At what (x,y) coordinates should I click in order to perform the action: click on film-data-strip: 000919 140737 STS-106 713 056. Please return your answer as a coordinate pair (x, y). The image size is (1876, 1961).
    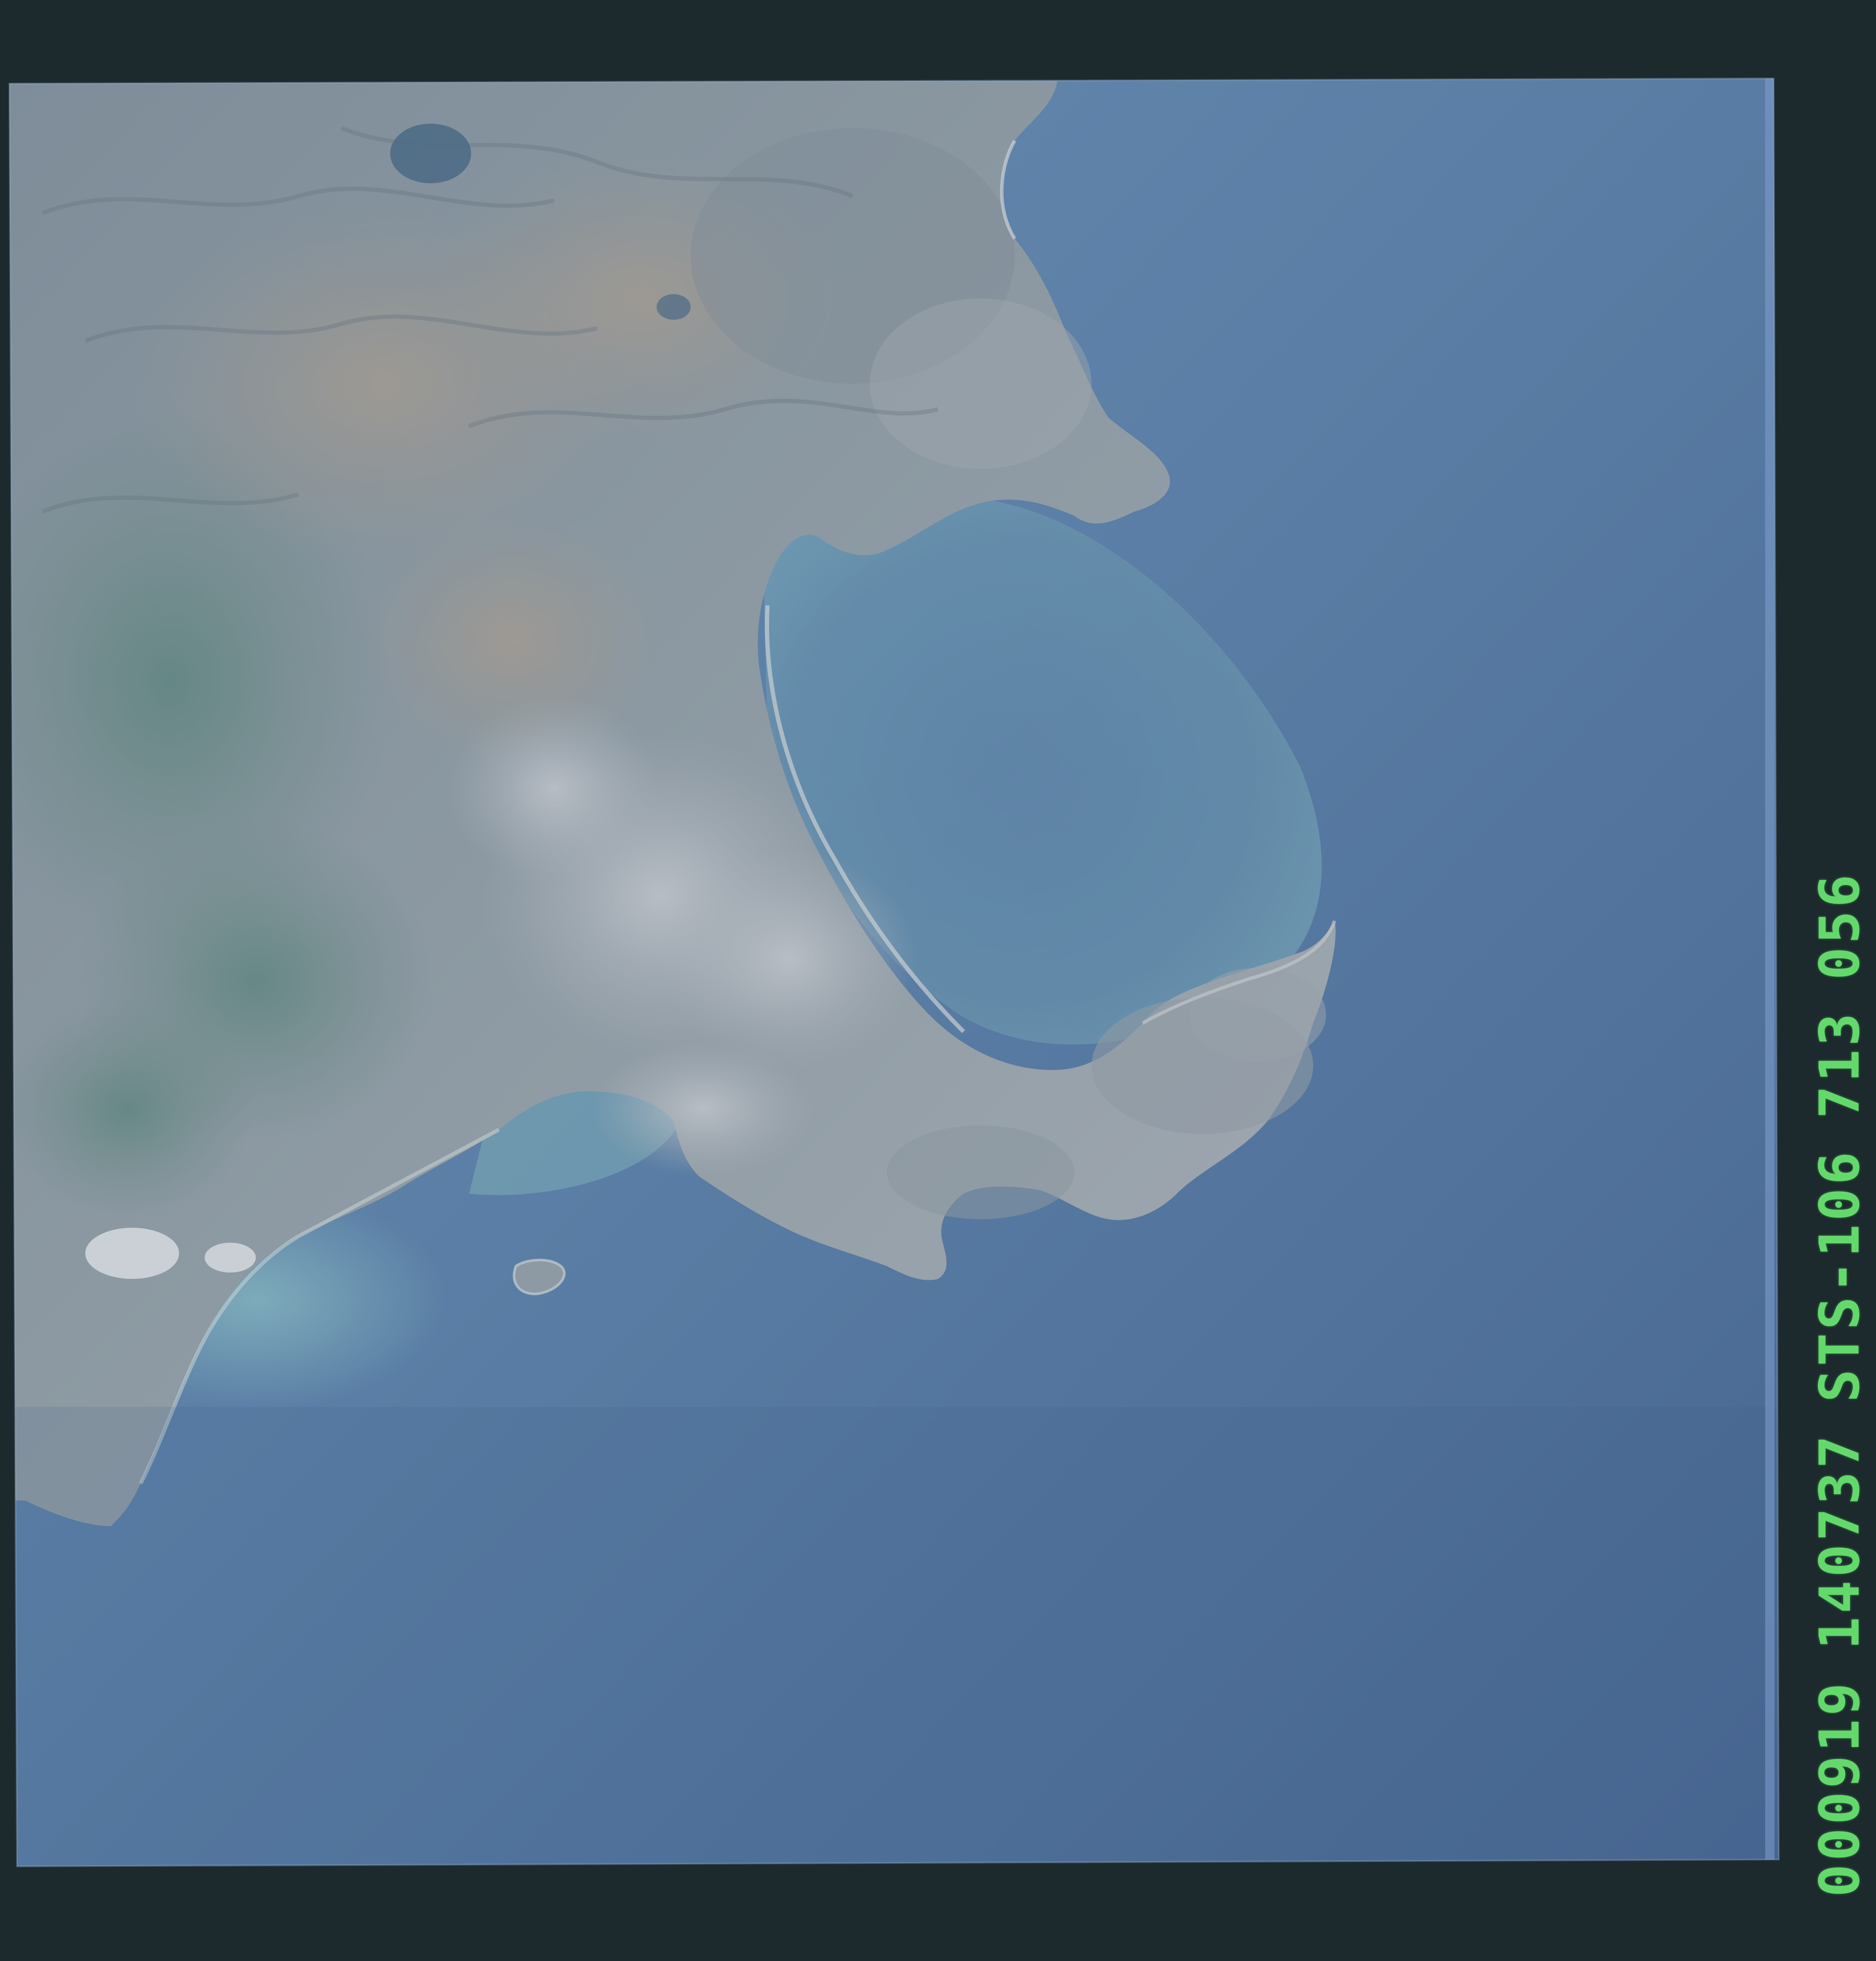
    Looking at the image, I should click on (1840, 959).